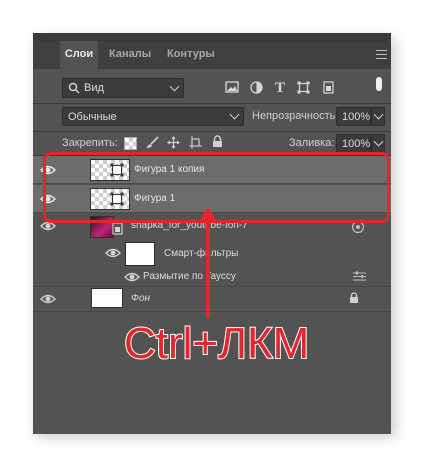 The width and height of the screenshot is (426, 468). I want to click on opacity-input: 100%, so click(353, 116).